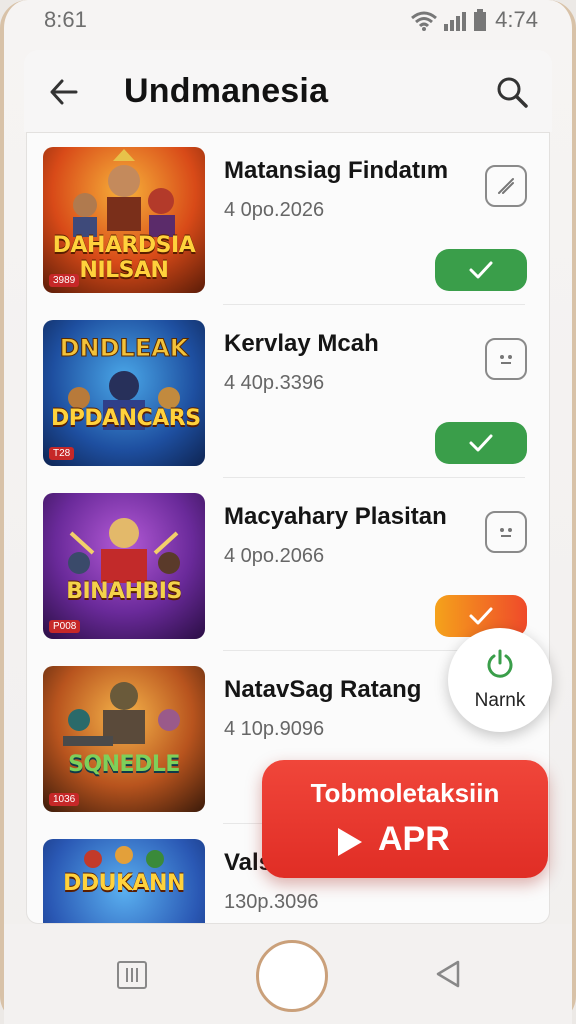 Image resolution: width=576 pixels, height=1024 pixels. I want to click on game-thumbnail: SQNEDLE 1036, so click(124, 739).